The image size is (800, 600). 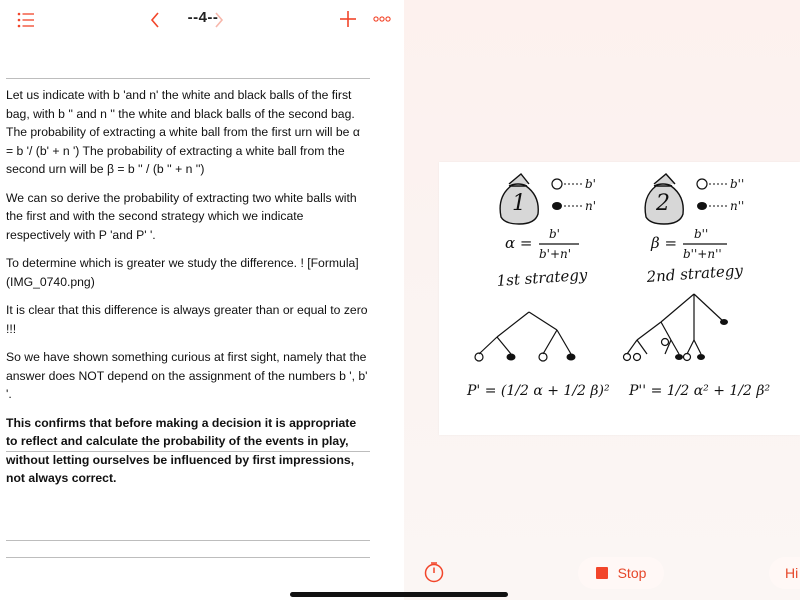 What do you see at coordinates (348, 19) in the screenshot?
I see `plus-icon` at bounding box center [348, 19].